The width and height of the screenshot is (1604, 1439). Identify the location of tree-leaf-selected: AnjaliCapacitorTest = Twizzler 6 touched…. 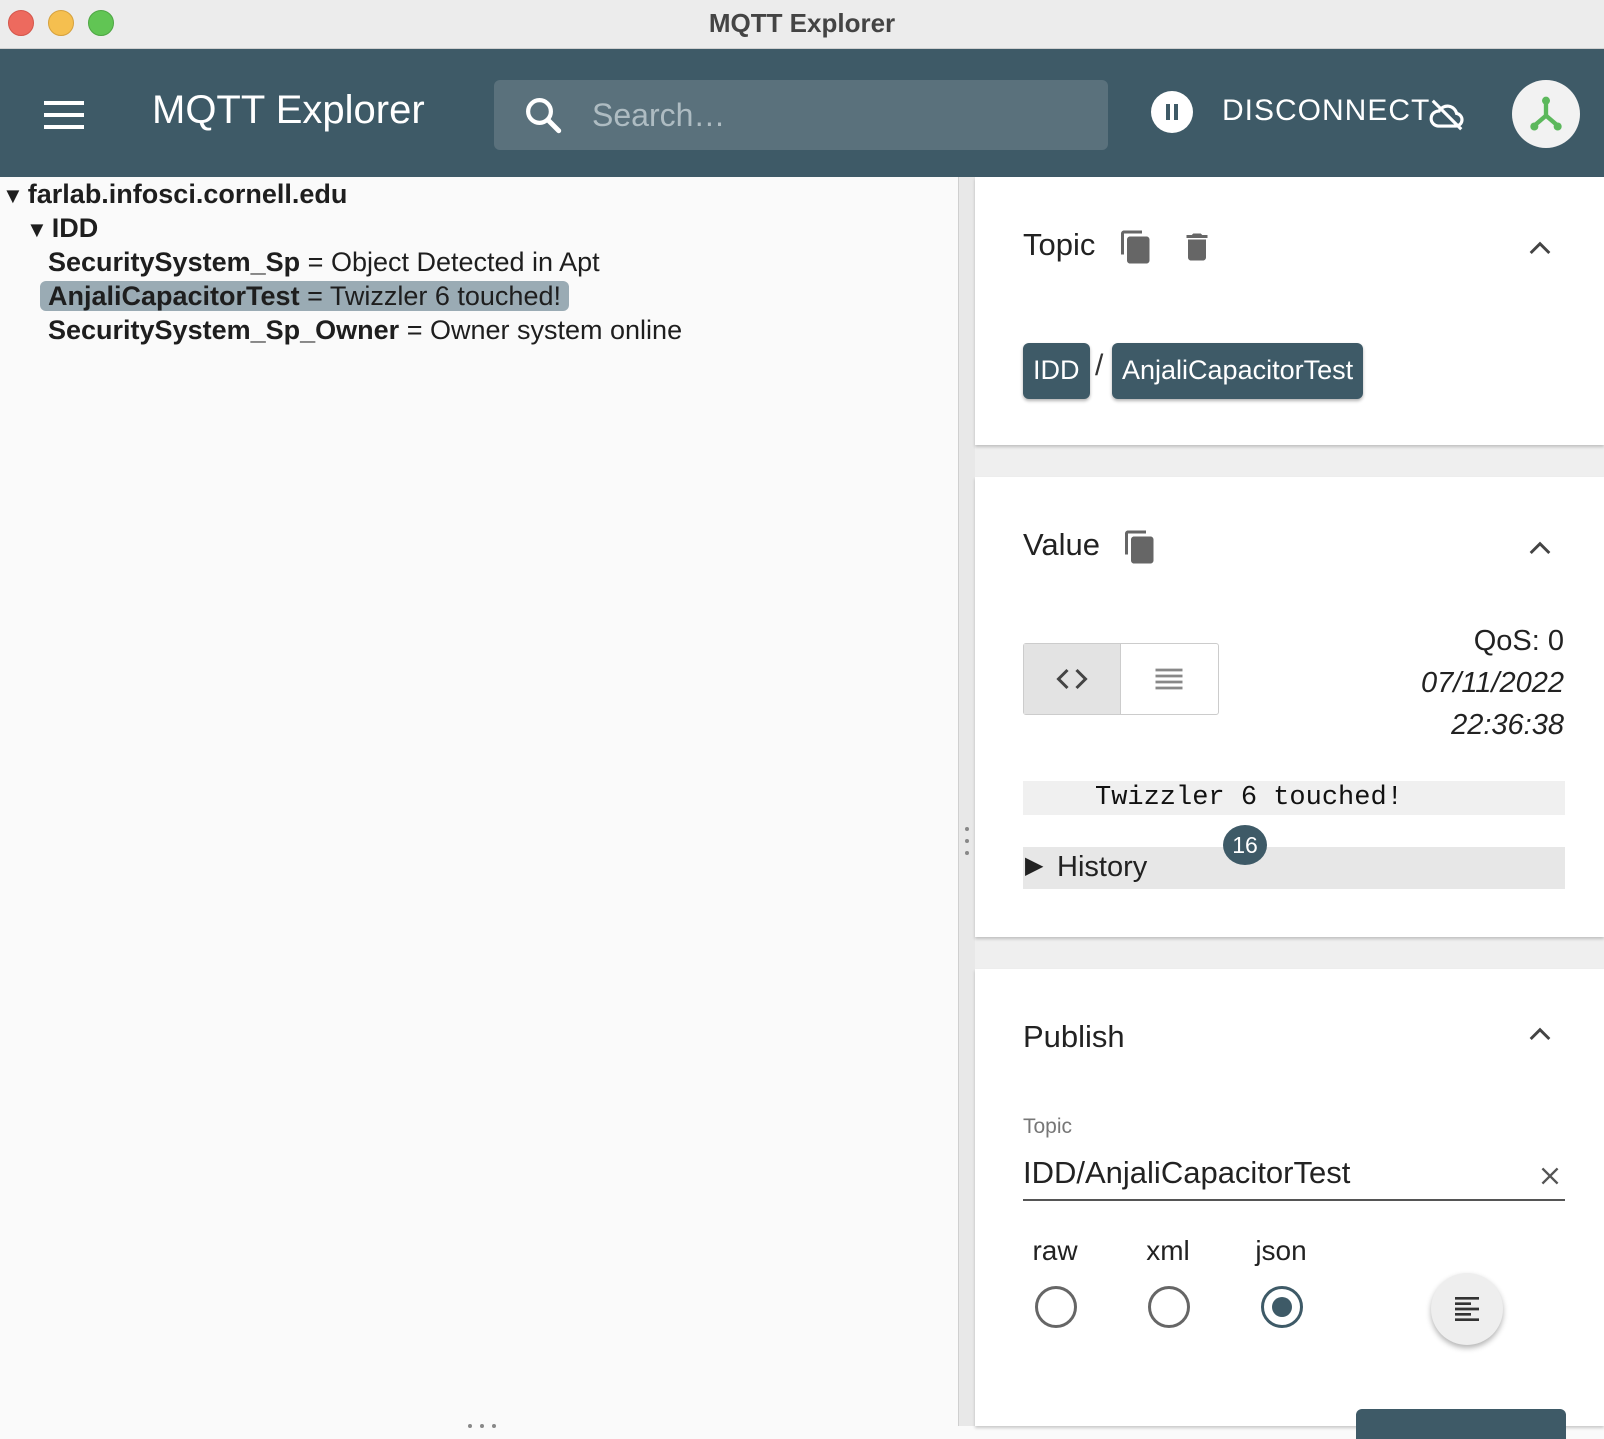
(304, 296).